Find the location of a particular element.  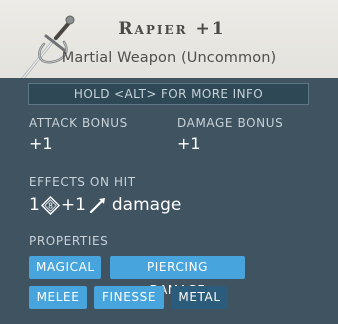

alt-info-hint: HOLD <ALT> FOR MORE INFO is located at coordinates (168, 94).